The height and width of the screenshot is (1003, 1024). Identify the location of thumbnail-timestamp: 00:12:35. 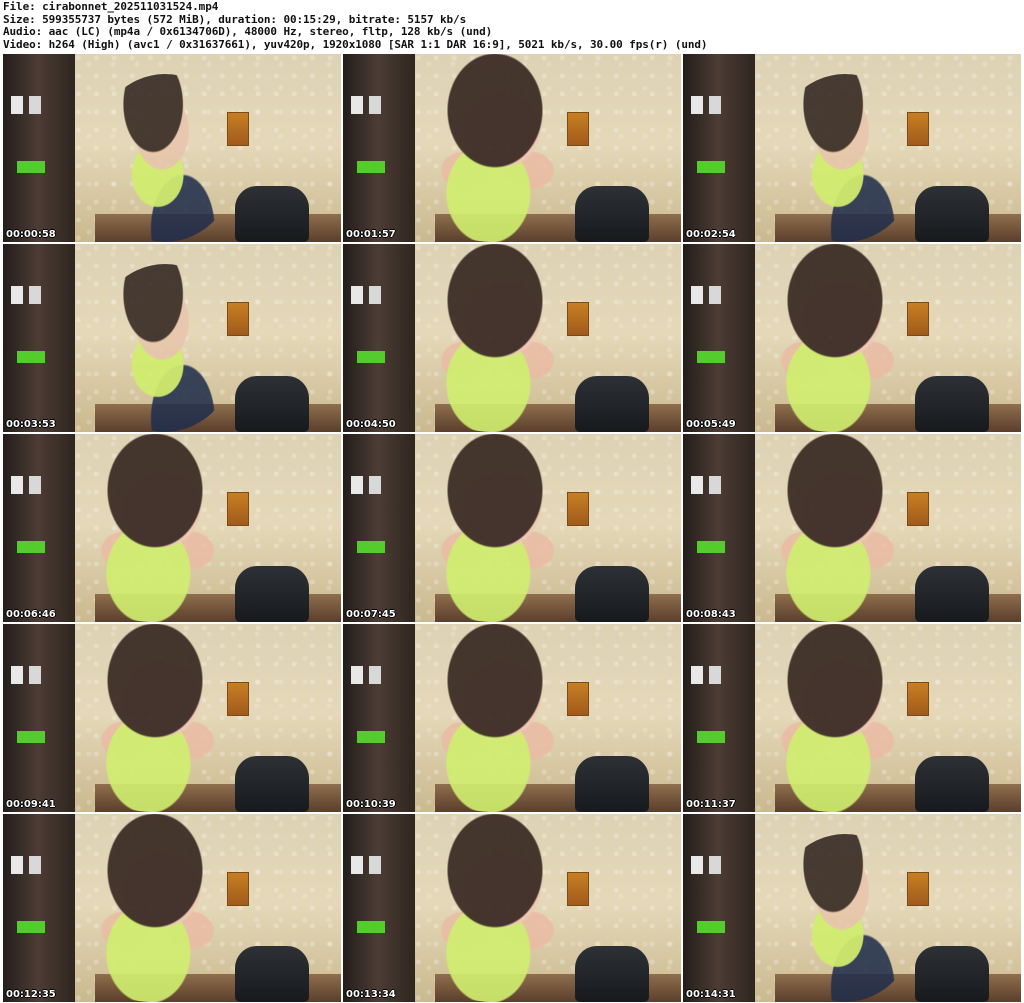
(31, 994).